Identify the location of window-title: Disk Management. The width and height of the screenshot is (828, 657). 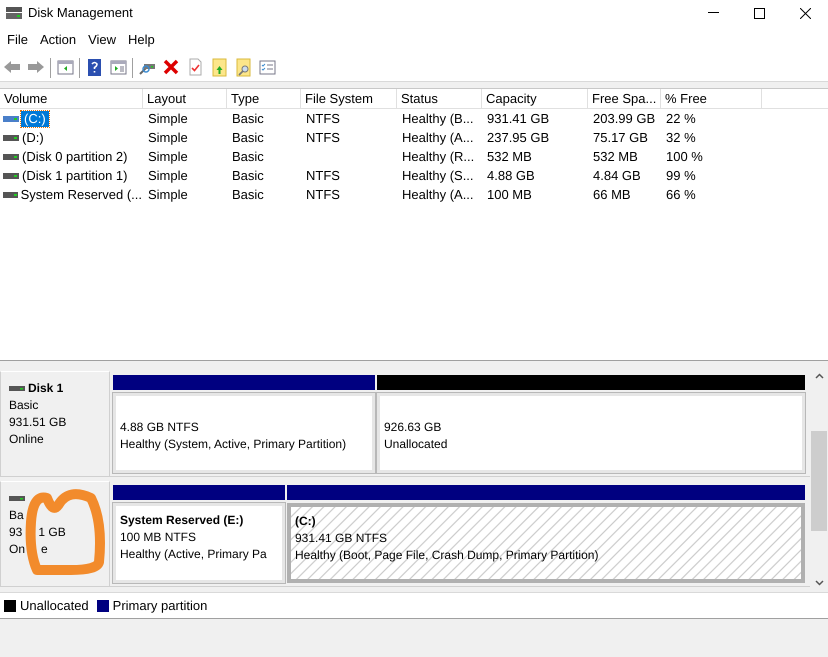
(80, 13).